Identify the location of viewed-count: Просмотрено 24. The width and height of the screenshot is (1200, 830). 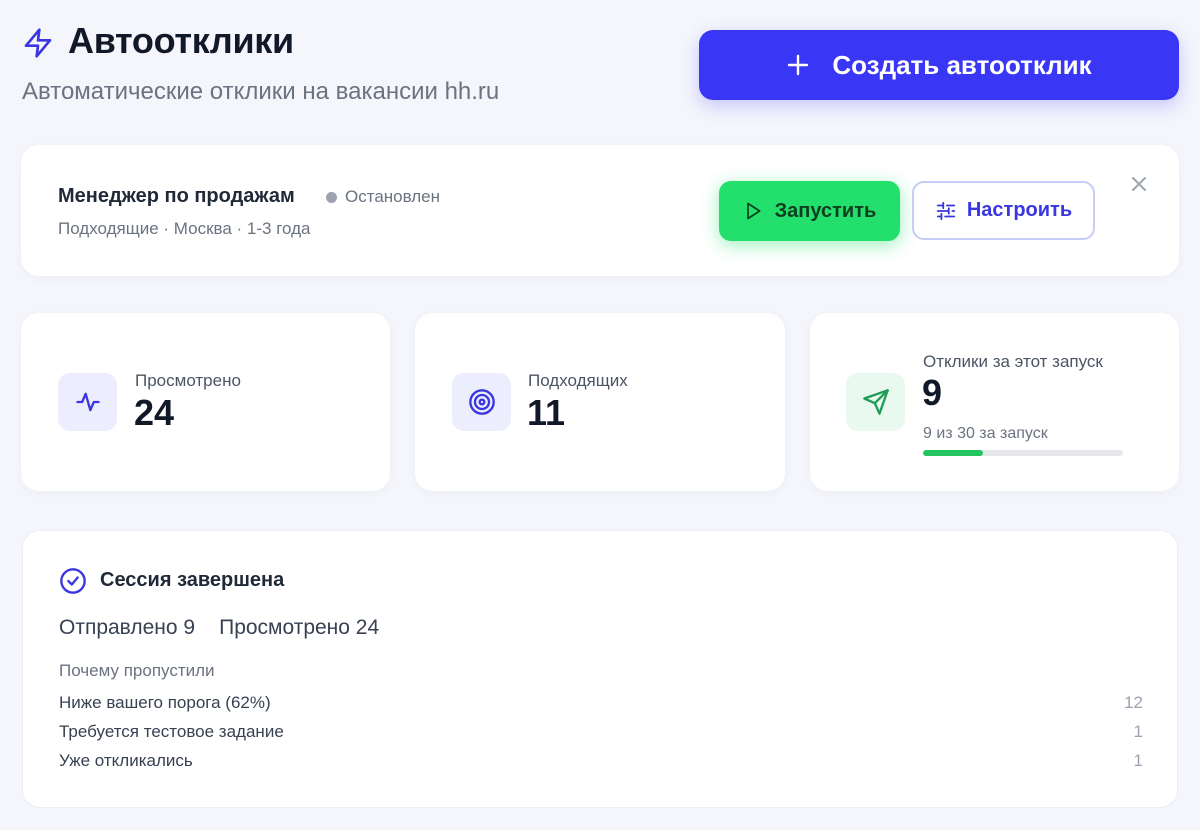
(299, 627).